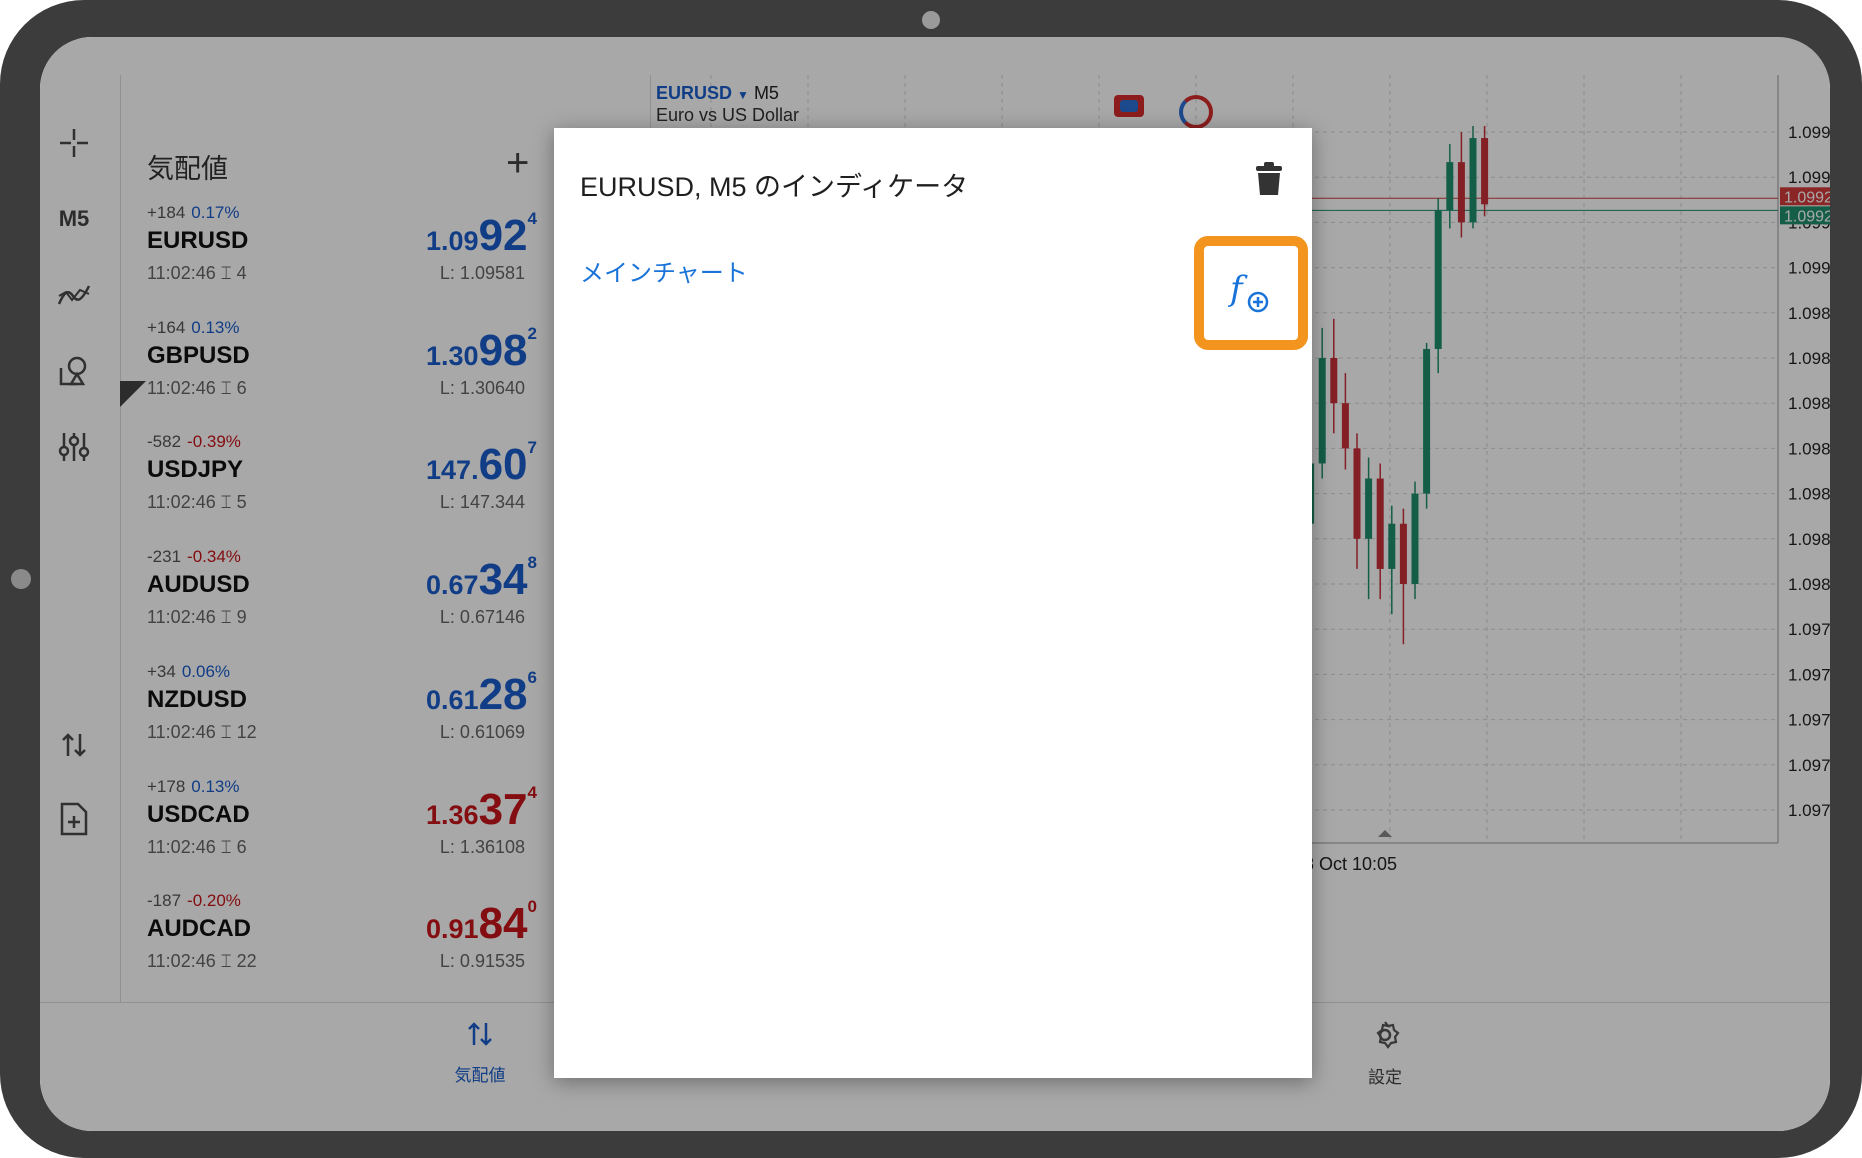 The width and height of the screenshot is (1862, 1158). I want to click on svg-text: f, so click(1238, 289).